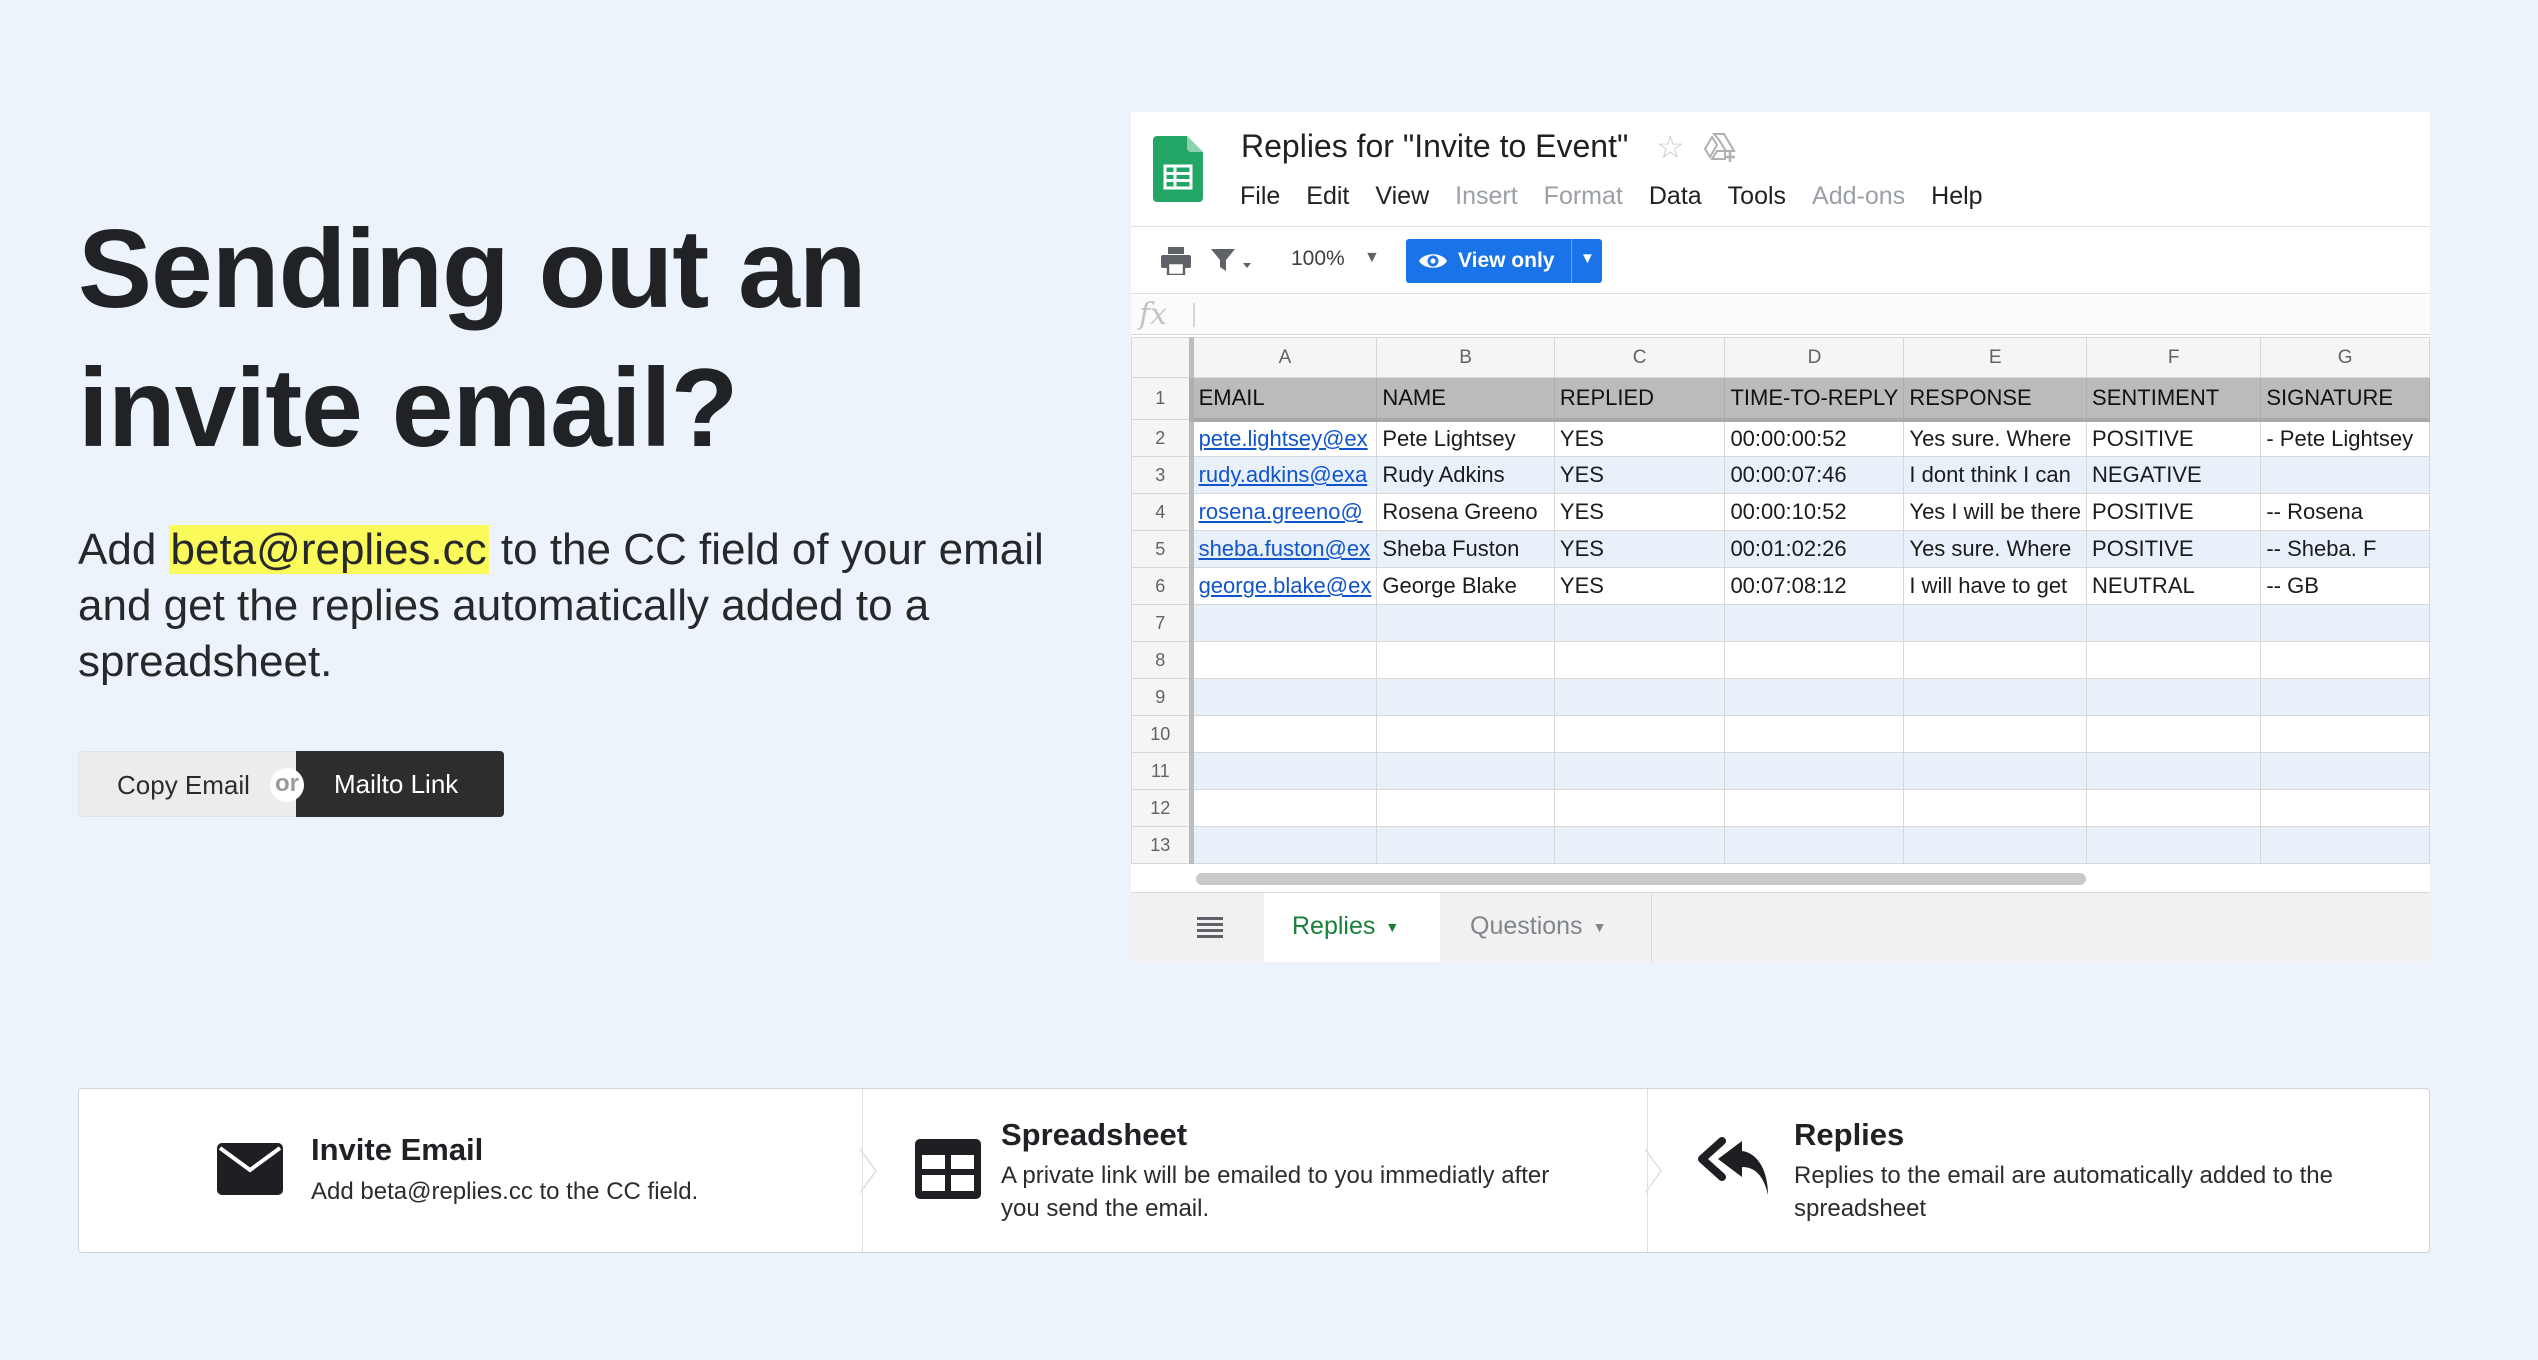 This screenshot has height=1360, width=2538. Describe the element at coordinates (1587, 258) in the screenshot. I see `view-only-dropdown-icon: ▼` at that location.